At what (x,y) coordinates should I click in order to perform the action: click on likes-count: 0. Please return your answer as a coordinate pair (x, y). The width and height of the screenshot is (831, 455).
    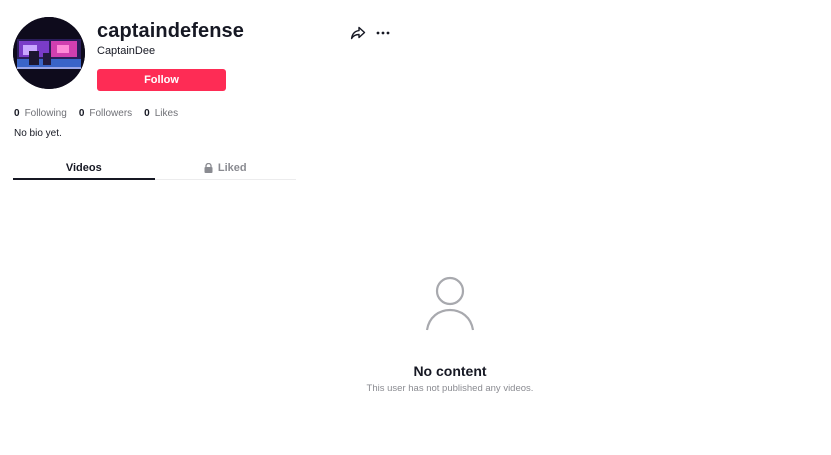
    Looking at the image, I should click on (147, 113).